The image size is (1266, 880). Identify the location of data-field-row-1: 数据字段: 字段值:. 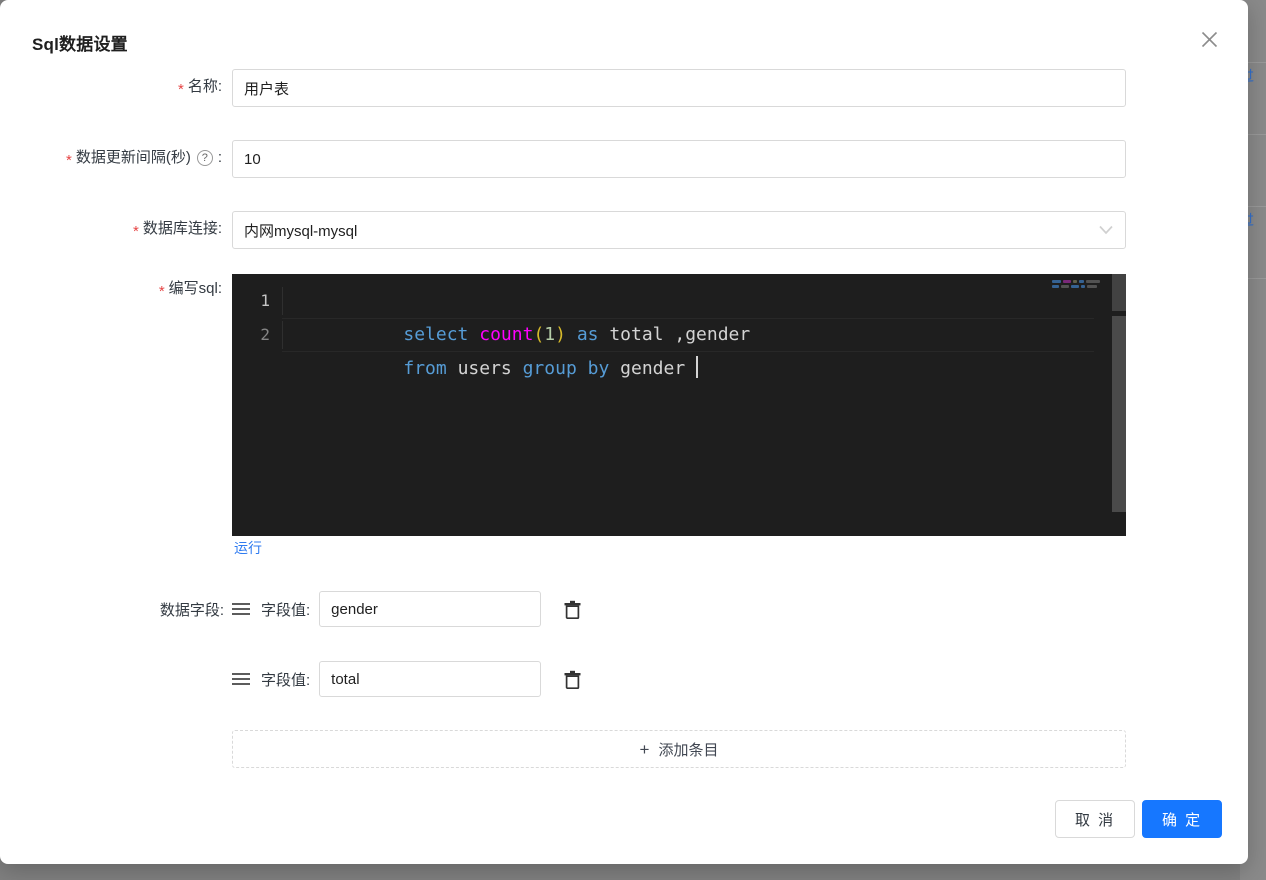
(361, 609).